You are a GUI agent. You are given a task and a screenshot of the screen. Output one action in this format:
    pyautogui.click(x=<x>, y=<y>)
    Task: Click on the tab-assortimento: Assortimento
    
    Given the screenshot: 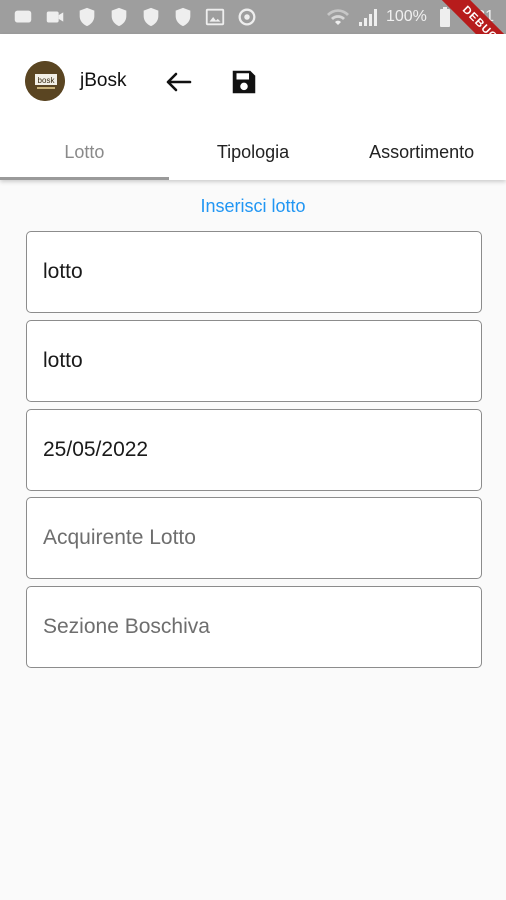 What is the action you would take?
    pyautogui.click(x=421, y=152)
    